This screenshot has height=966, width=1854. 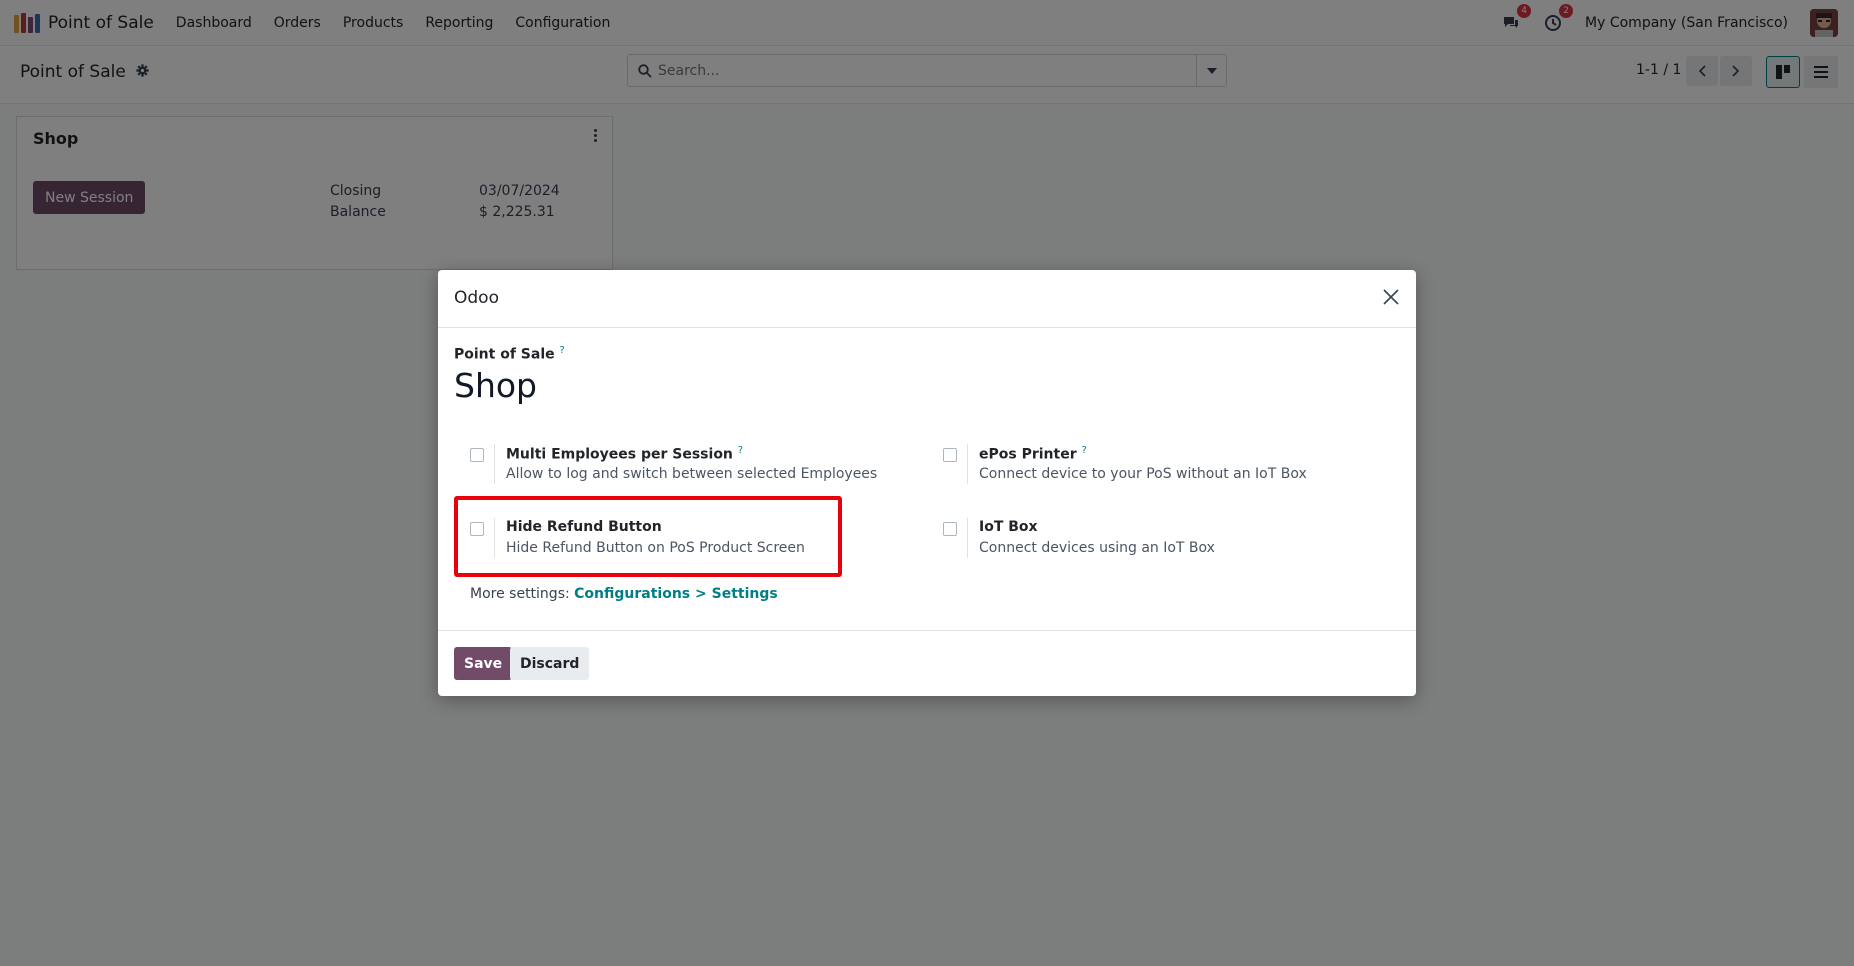 I want to click on setting-iot-box: IoT Box Connect devices using an IoT Box, so click(x=1153, y=548).